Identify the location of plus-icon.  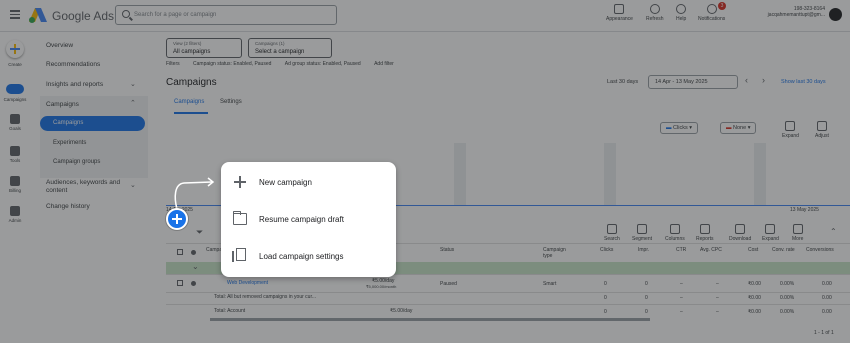
(240, 182).